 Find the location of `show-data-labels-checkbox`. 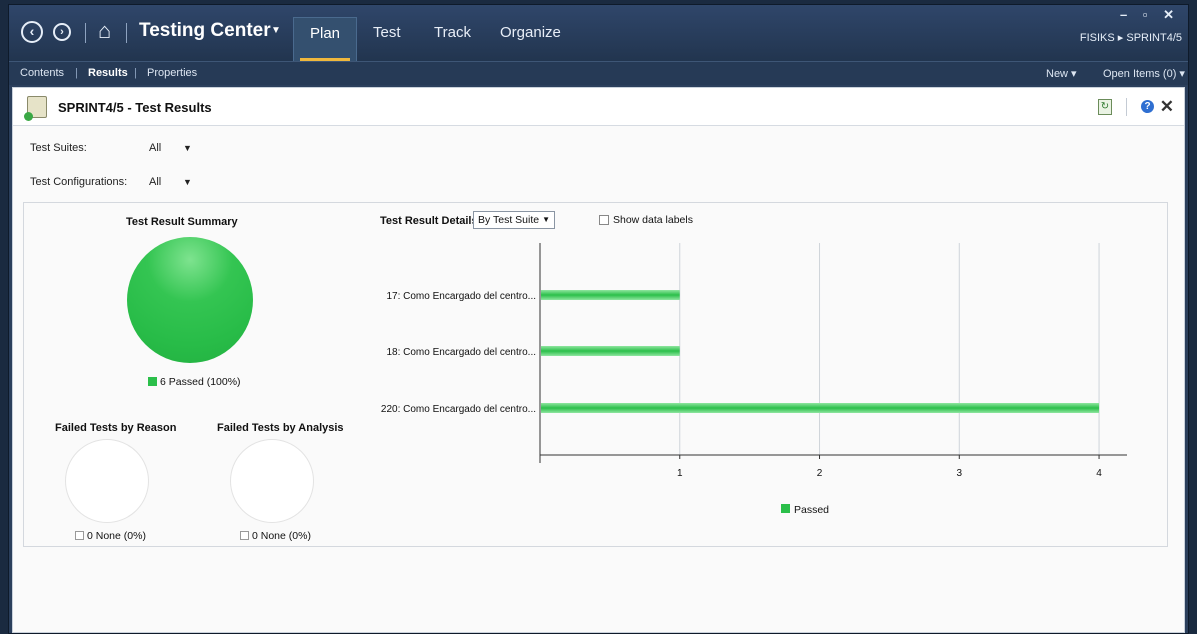

show-data-labels-checkbox is located at coordinates (604, 220).